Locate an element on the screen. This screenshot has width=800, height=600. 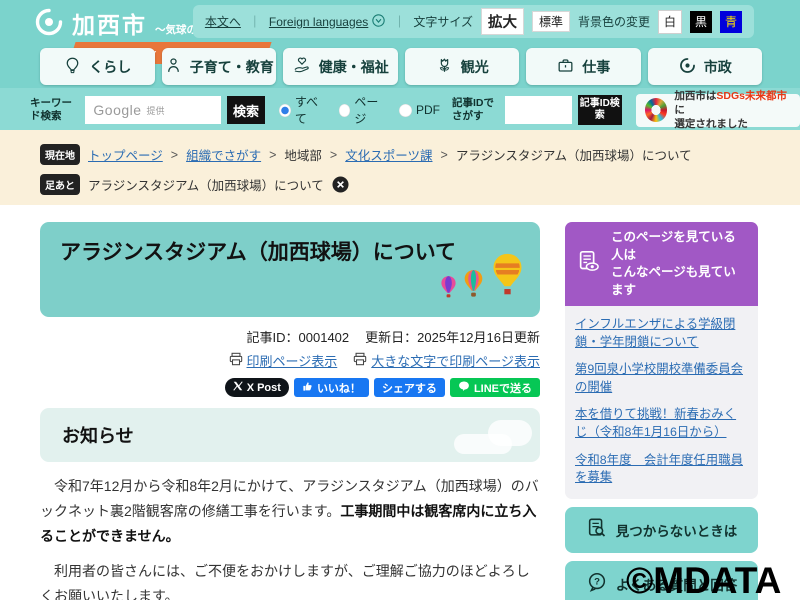
notice-section-header: お知らせ is located at coordinates (290, 435).